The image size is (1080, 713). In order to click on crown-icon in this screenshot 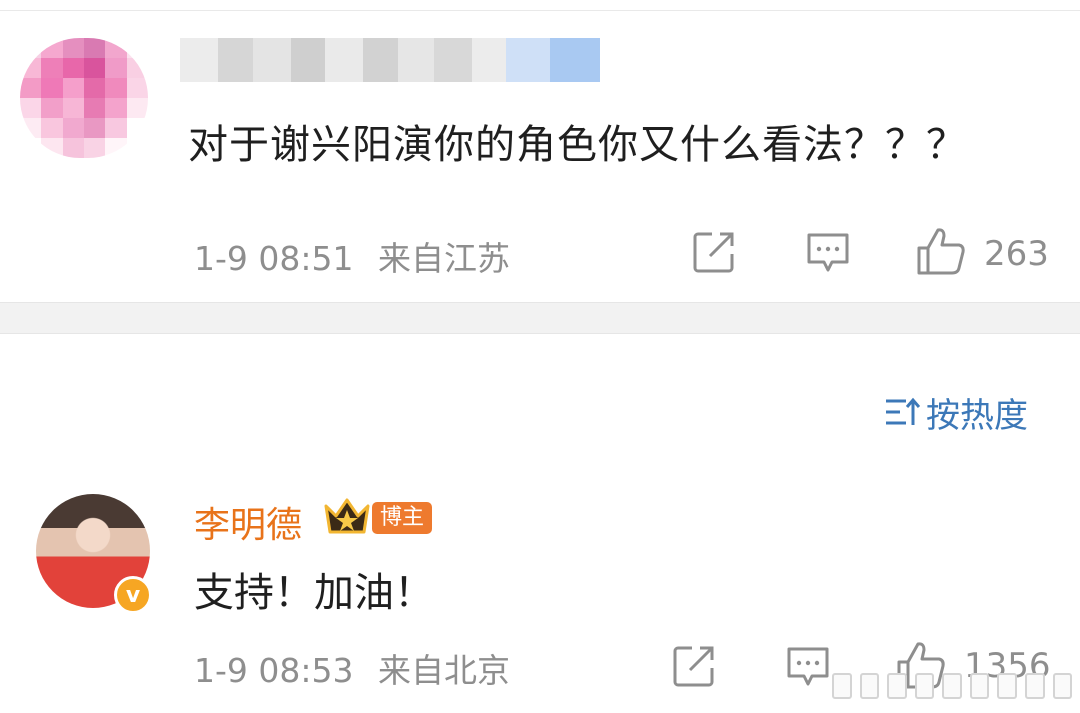, I will do `click(347, 516)`.